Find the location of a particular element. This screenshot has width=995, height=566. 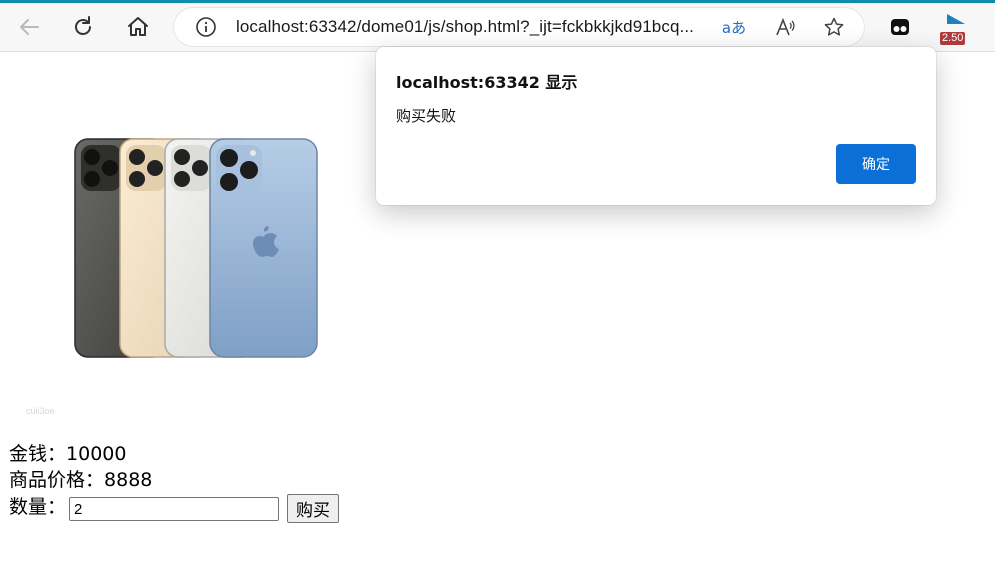

price-value: 8888 is located at coordinates (128, 480).